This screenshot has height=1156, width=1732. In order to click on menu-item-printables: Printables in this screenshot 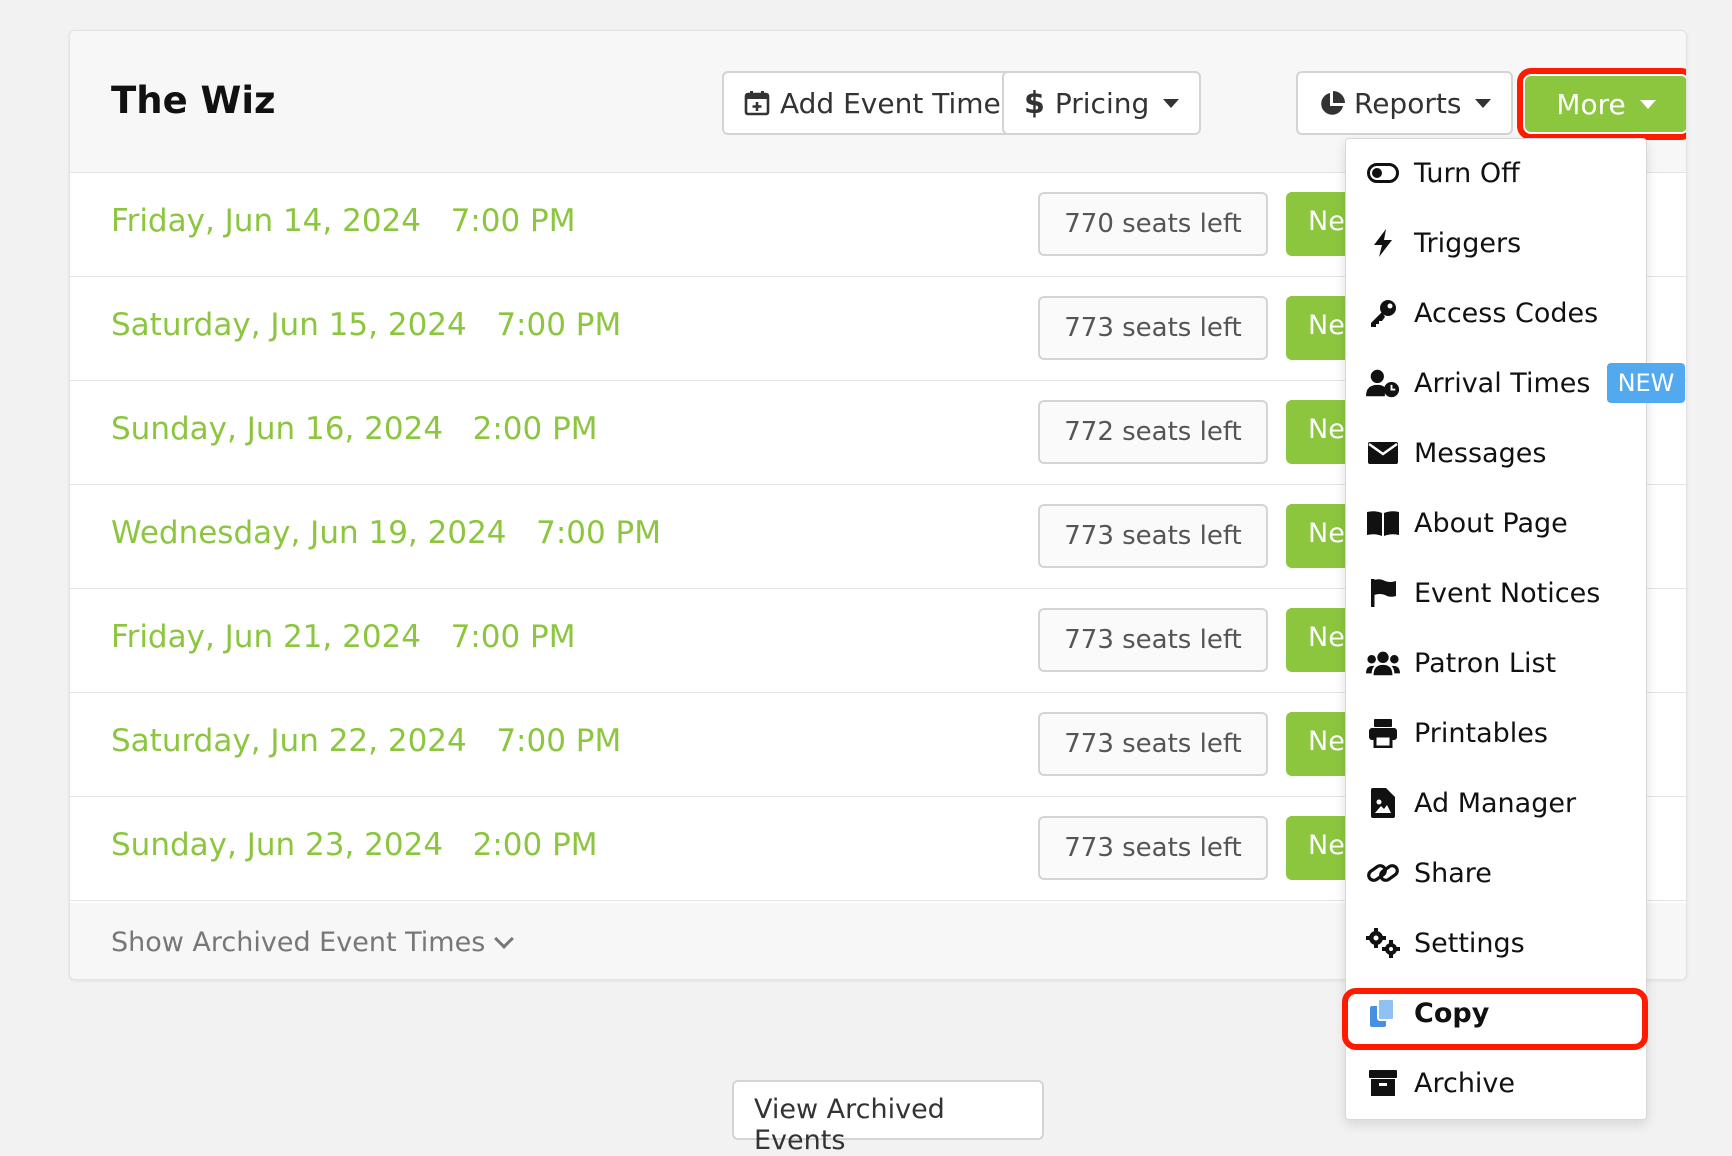, I will do `click(1496, 733)`.